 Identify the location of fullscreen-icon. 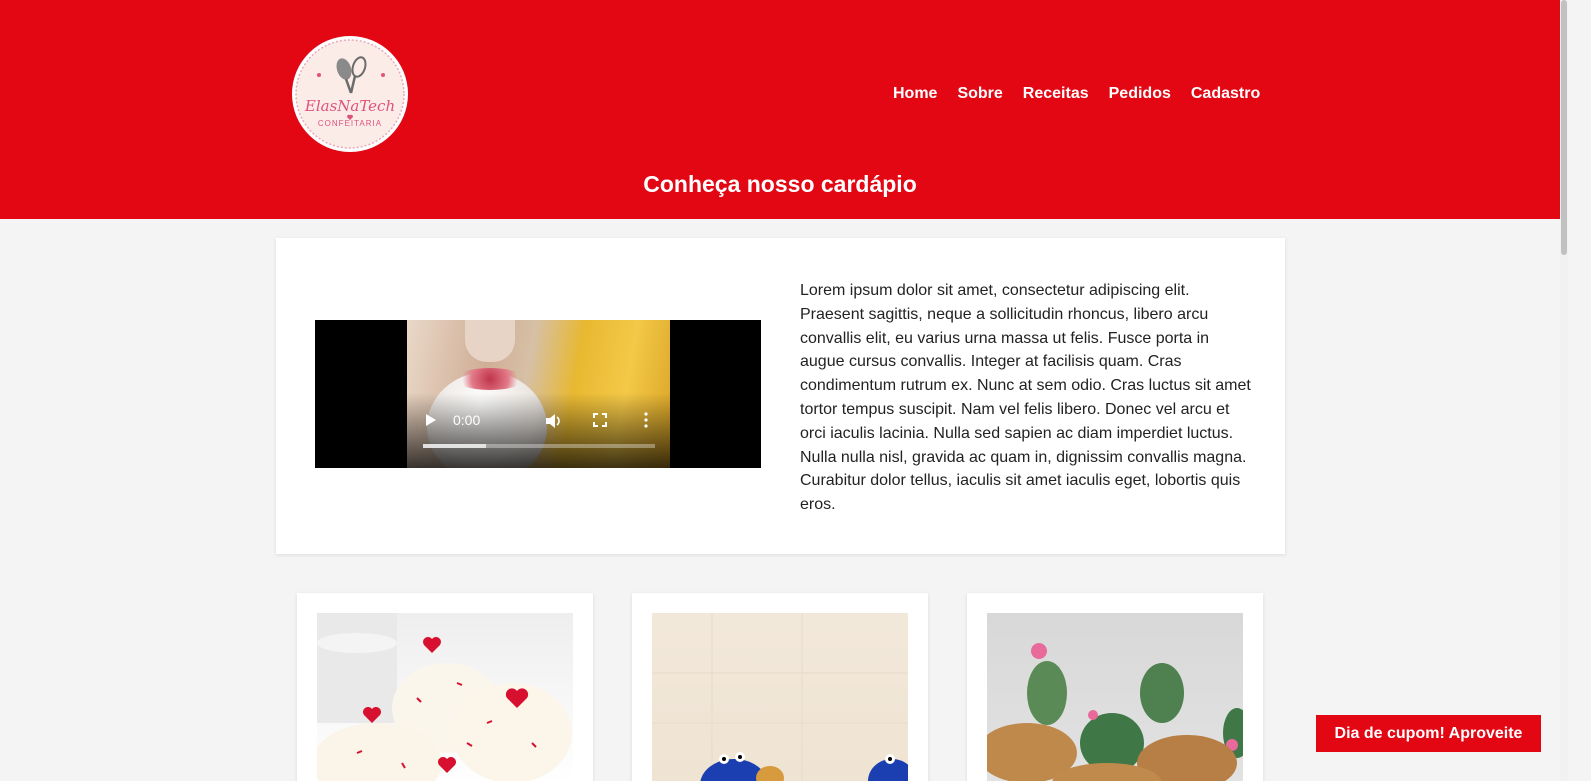
(600, 420).